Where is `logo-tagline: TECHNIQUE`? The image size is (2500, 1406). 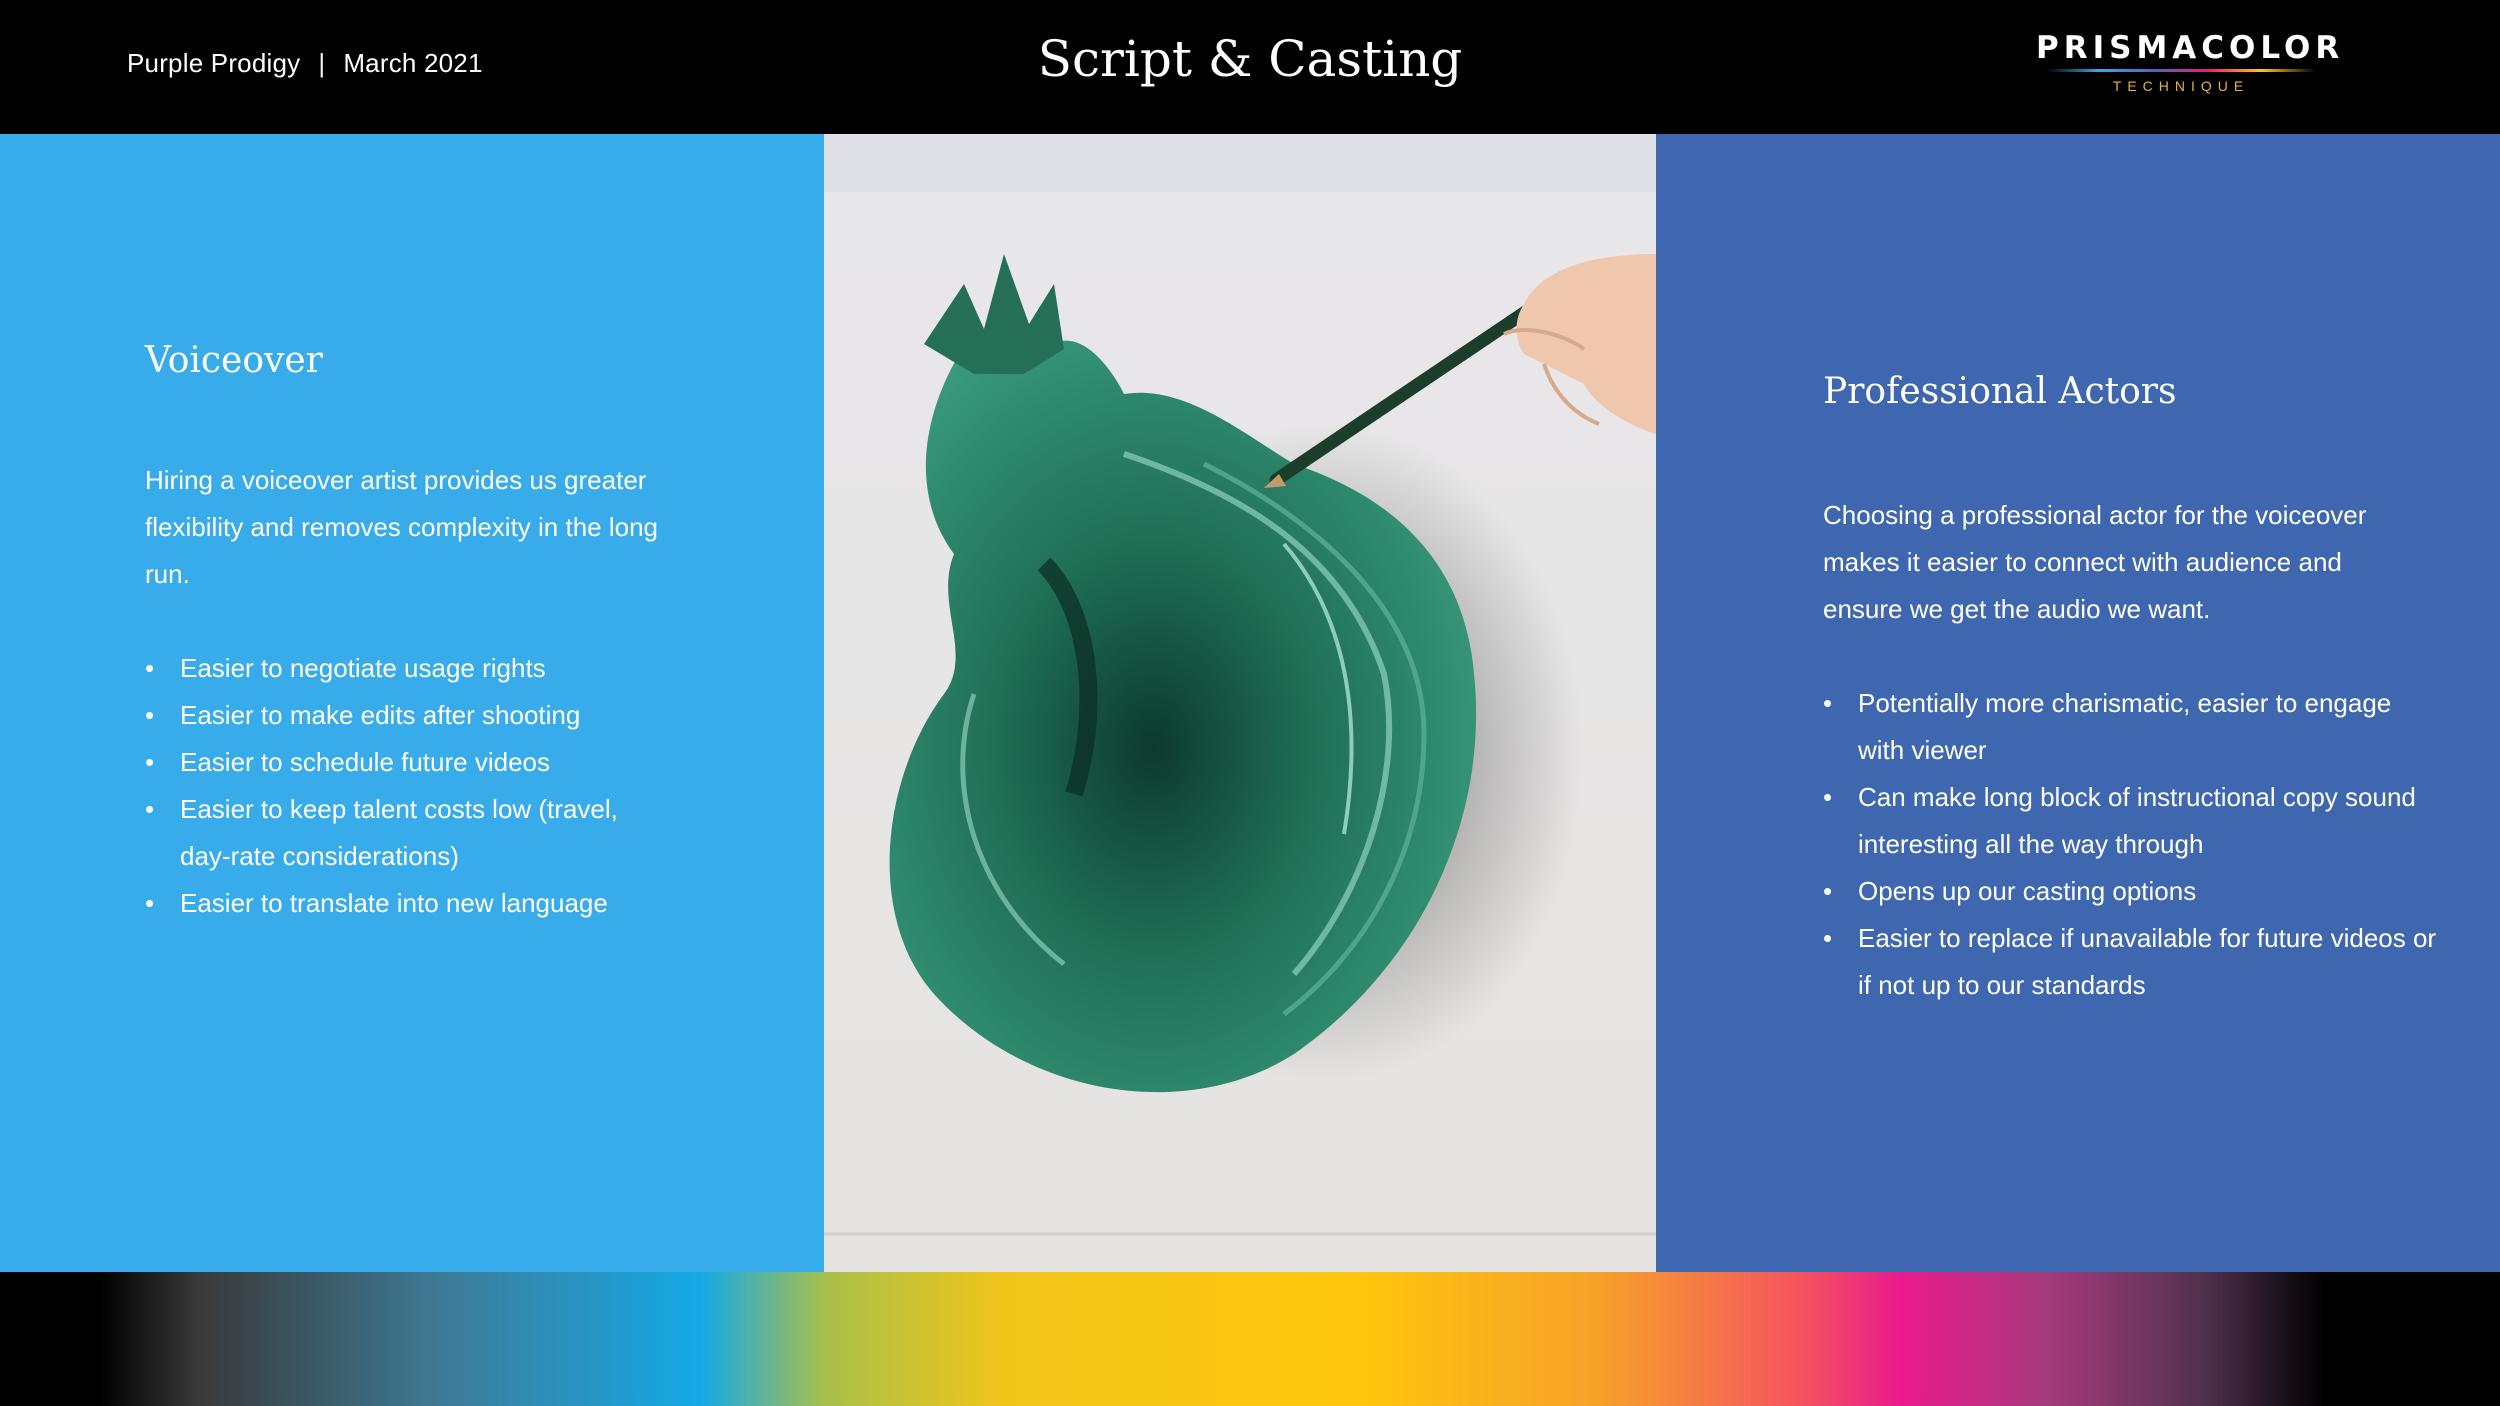 logo-tagline: TECHNIQUE is located at coordinates (2181, 86).